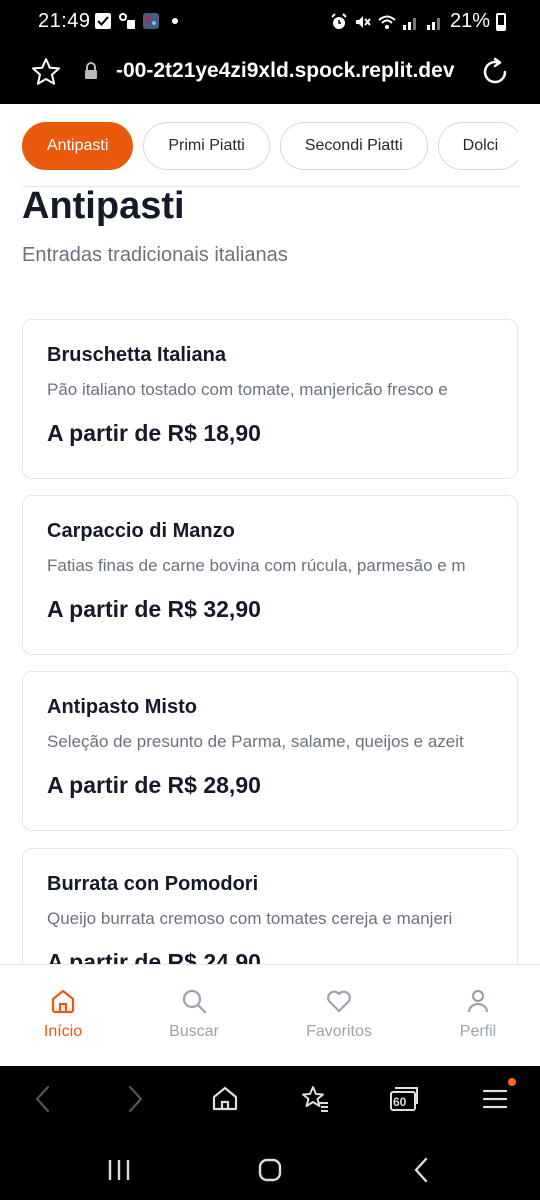 The width and height of the screenshot is (540, 1200). I want to click on system-nav-bar, so click(270, 1168).